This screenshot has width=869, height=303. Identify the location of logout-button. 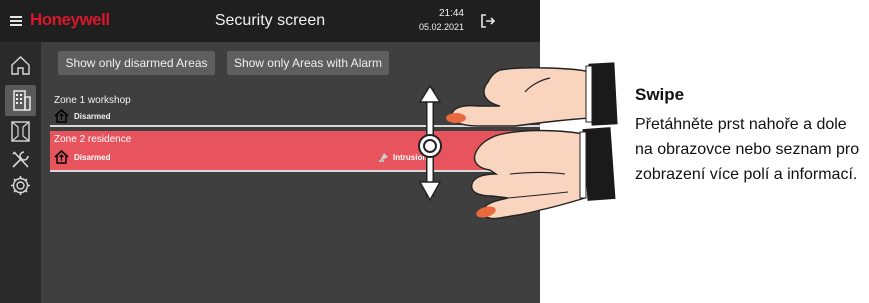
(488, 21).